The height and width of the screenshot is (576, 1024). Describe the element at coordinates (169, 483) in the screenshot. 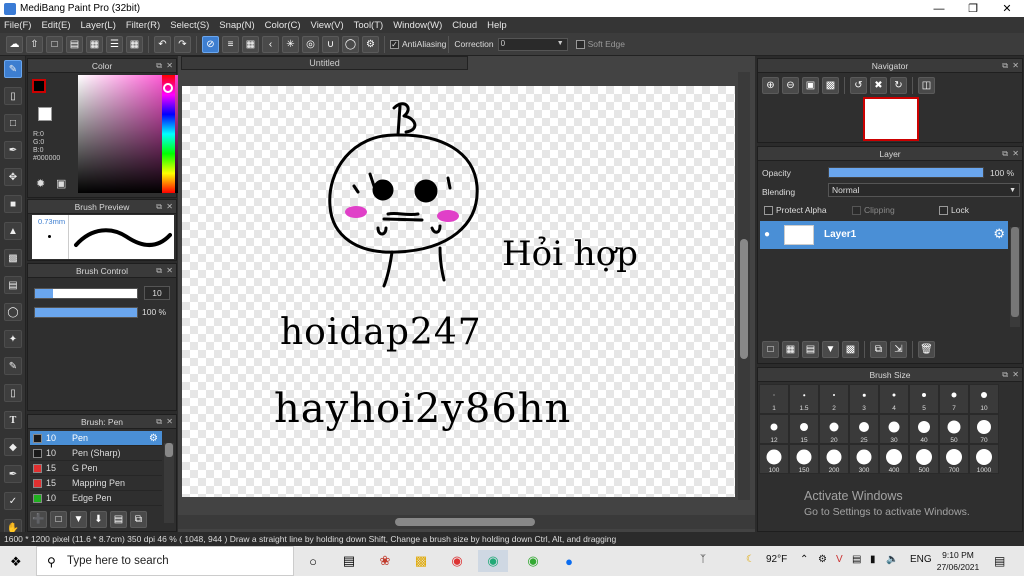

I see `brush-list-scrollbar` at that location.